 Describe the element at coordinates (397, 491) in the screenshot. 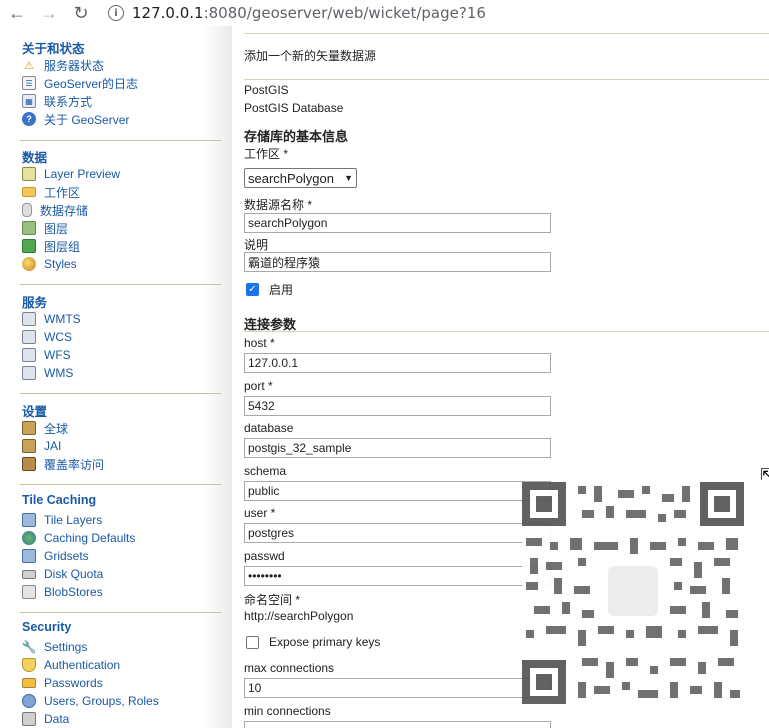

I see `schema-input` at that location.